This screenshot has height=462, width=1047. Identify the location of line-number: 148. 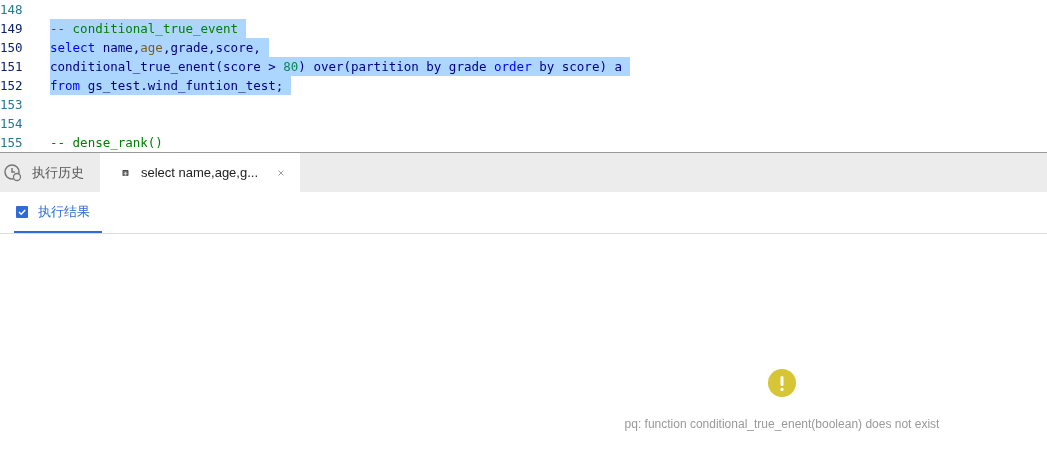
(12, 9).